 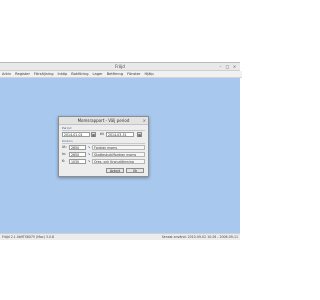 I want to click on to-calendar-icon: ▦, so click(x=139, y=134).